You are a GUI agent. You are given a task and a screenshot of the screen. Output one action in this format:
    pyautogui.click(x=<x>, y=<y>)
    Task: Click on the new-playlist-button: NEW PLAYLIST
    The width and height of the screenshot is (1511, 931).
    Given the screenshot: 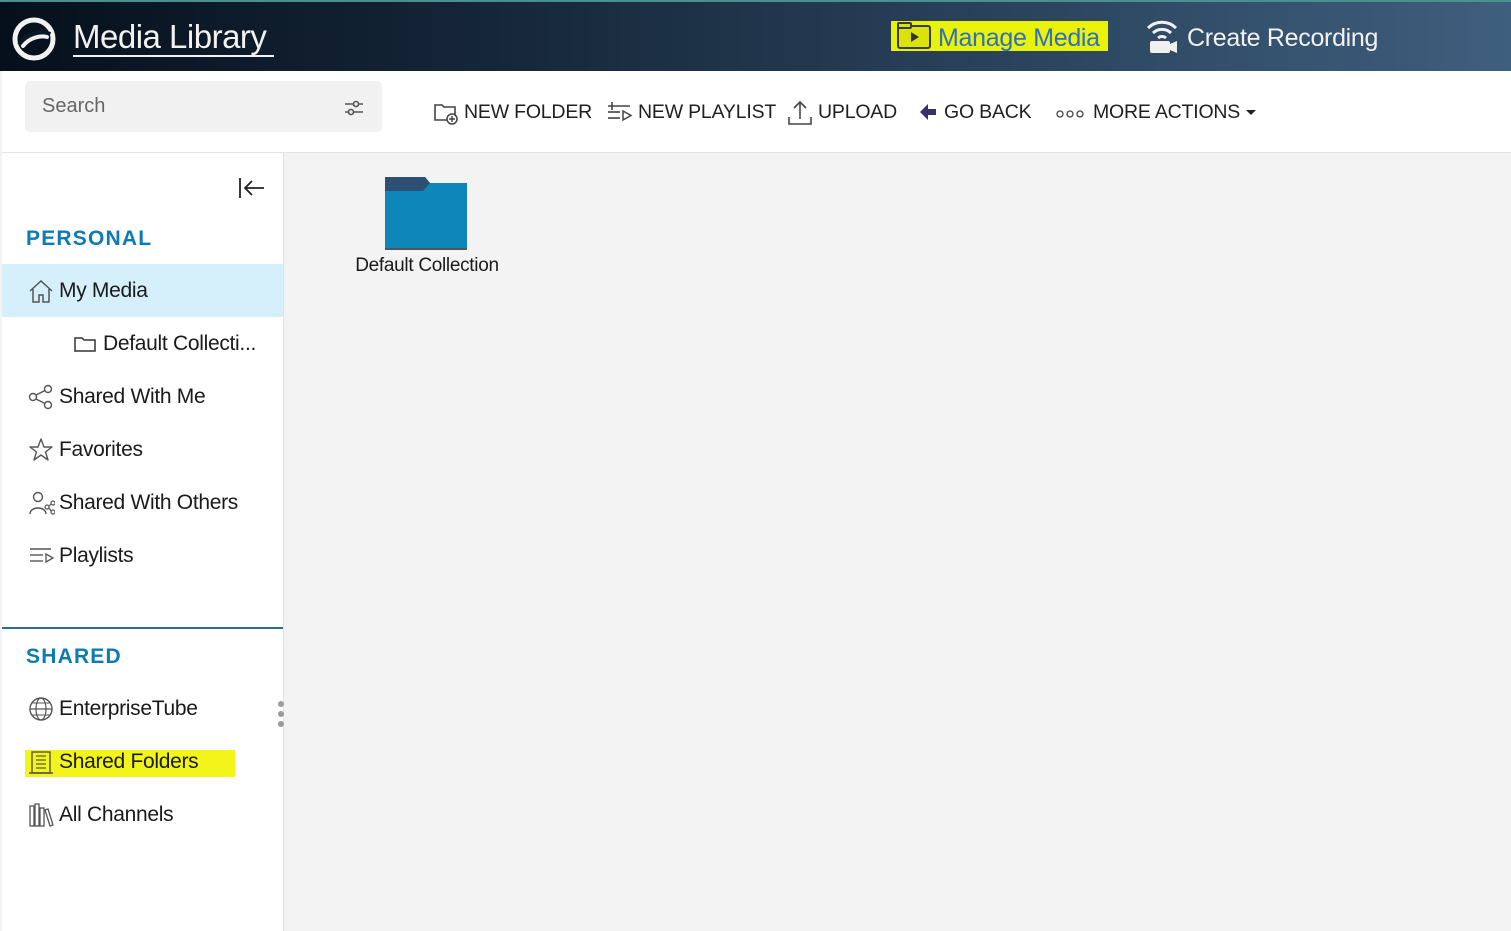 What is the action you would take?
    pyautogui.click(x=691, y=112)
    